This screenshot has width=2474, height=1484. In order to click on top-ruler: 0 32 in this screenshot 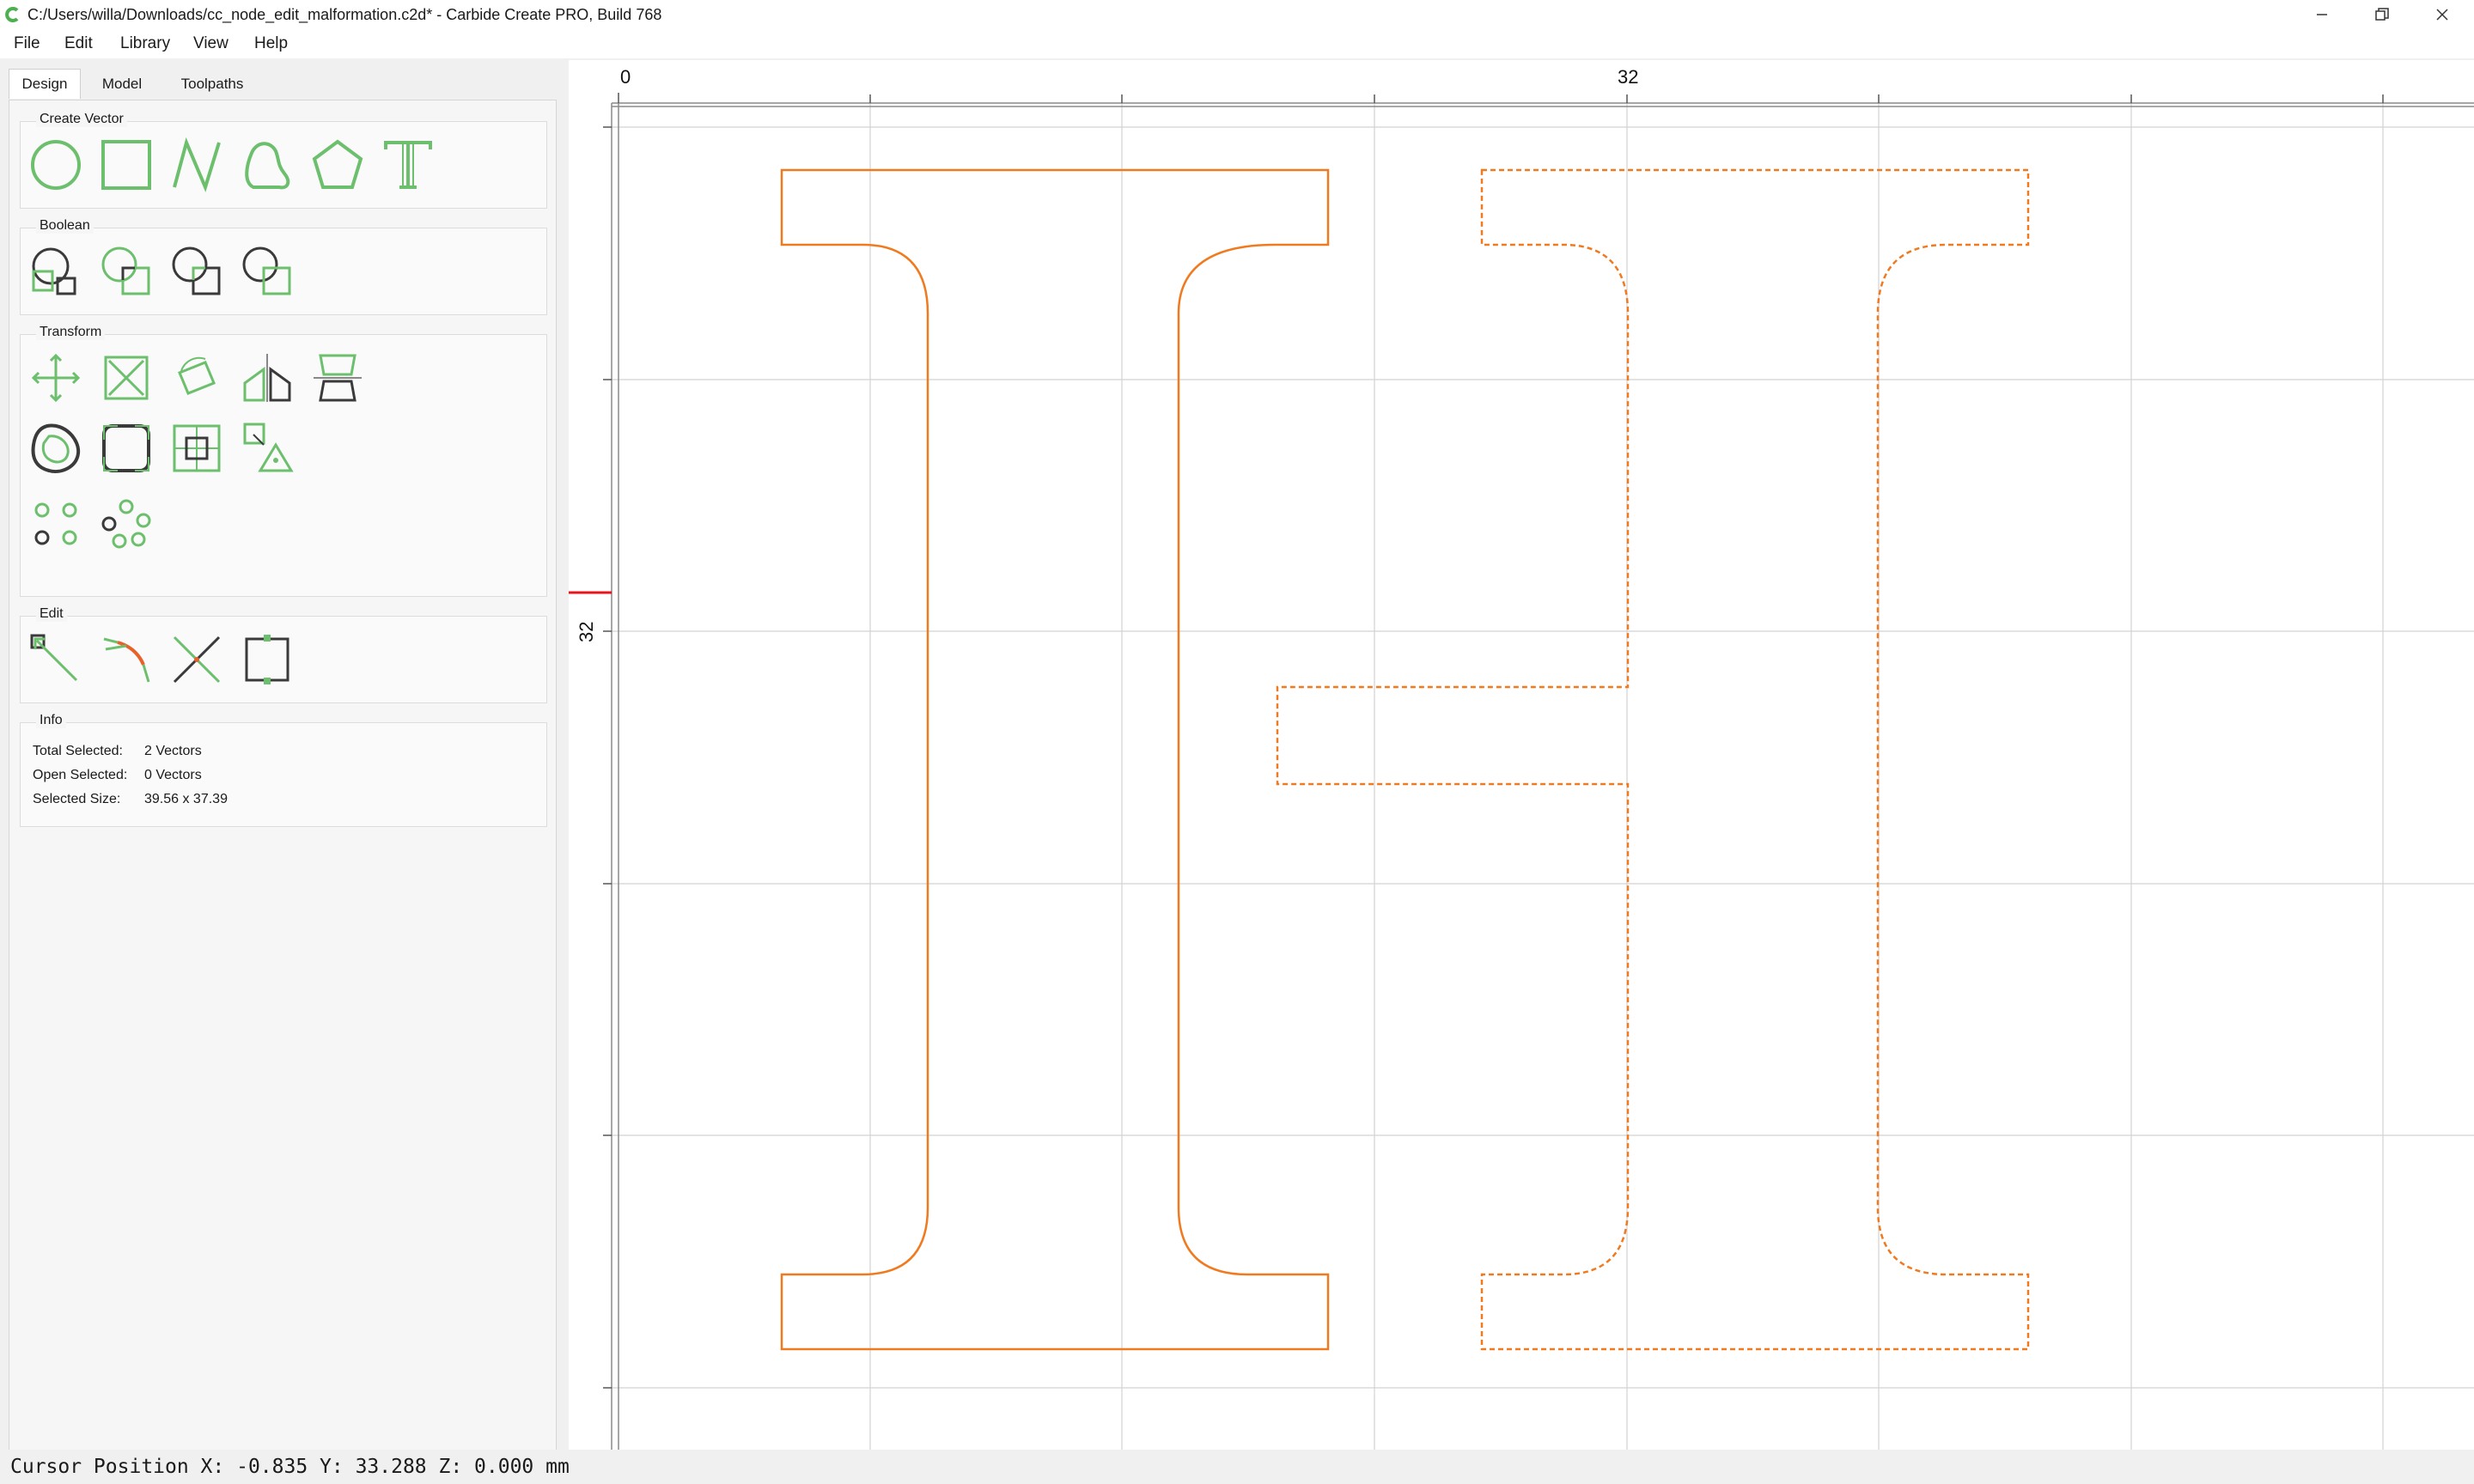, I will do `click(1521, 82)`.